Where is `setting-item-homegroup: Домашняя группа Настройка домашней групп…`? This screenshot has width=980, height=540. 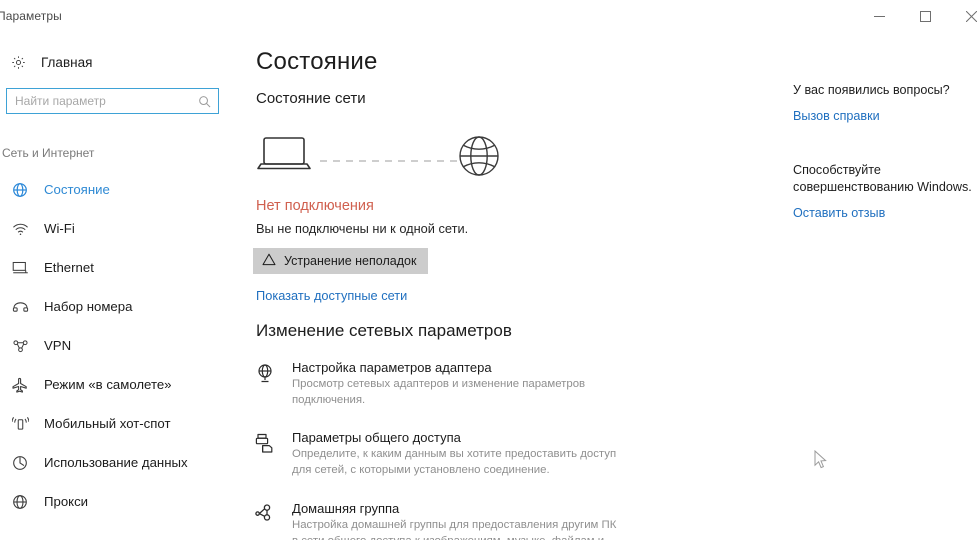
setting-item-homegroup: Домашняя группа Настройка домашней групп… is located at coordinates (512, 520).